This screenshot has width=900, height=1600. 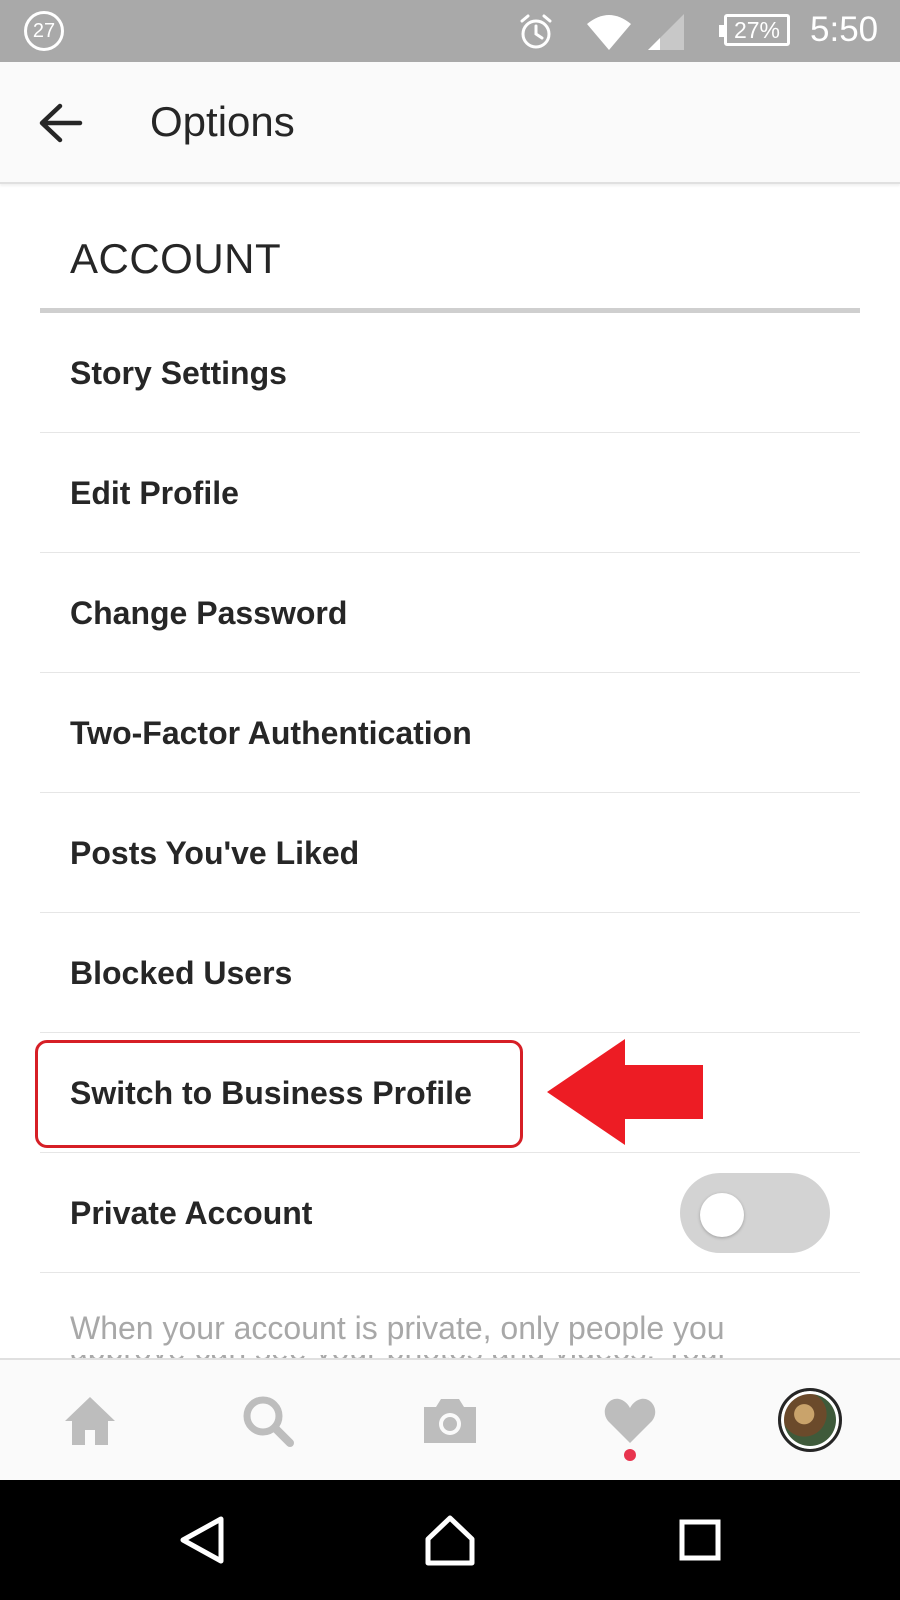 What do you see at coordinates (271, 733) in the screenshot?
I see `menu-item-label: Two-Factor Authentication` at bounding box center [271, 733].